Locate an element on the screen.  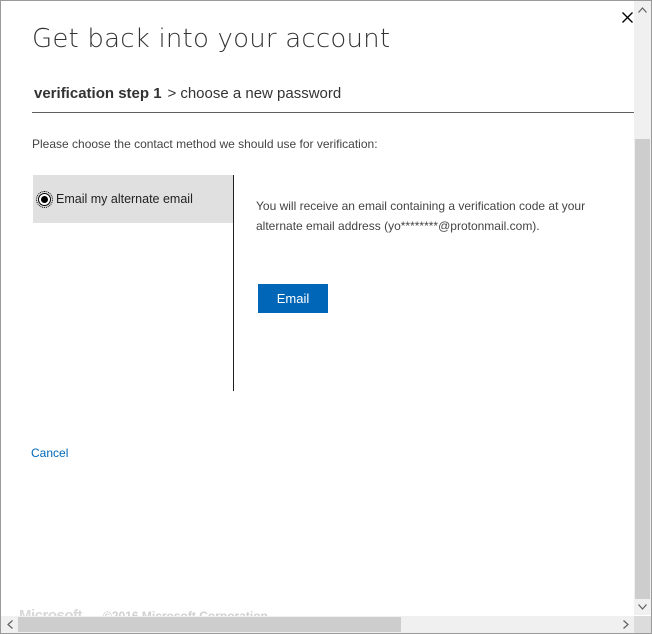
scrollbar-corner is located at coordinates (642, 624).